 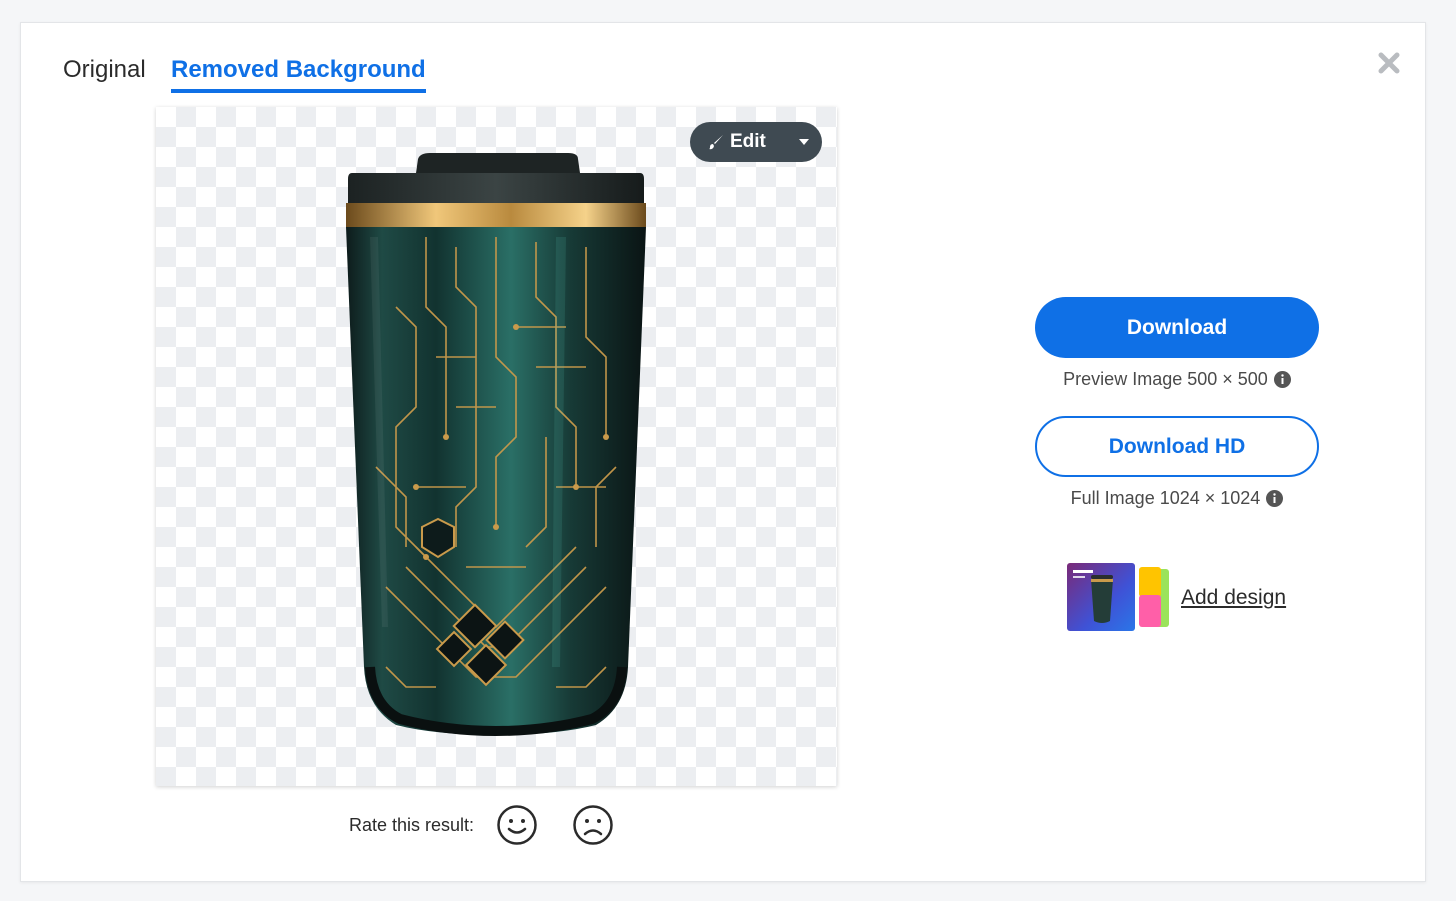 I want to click on design-templates-thumbnail, so click(x=1118, y=597).